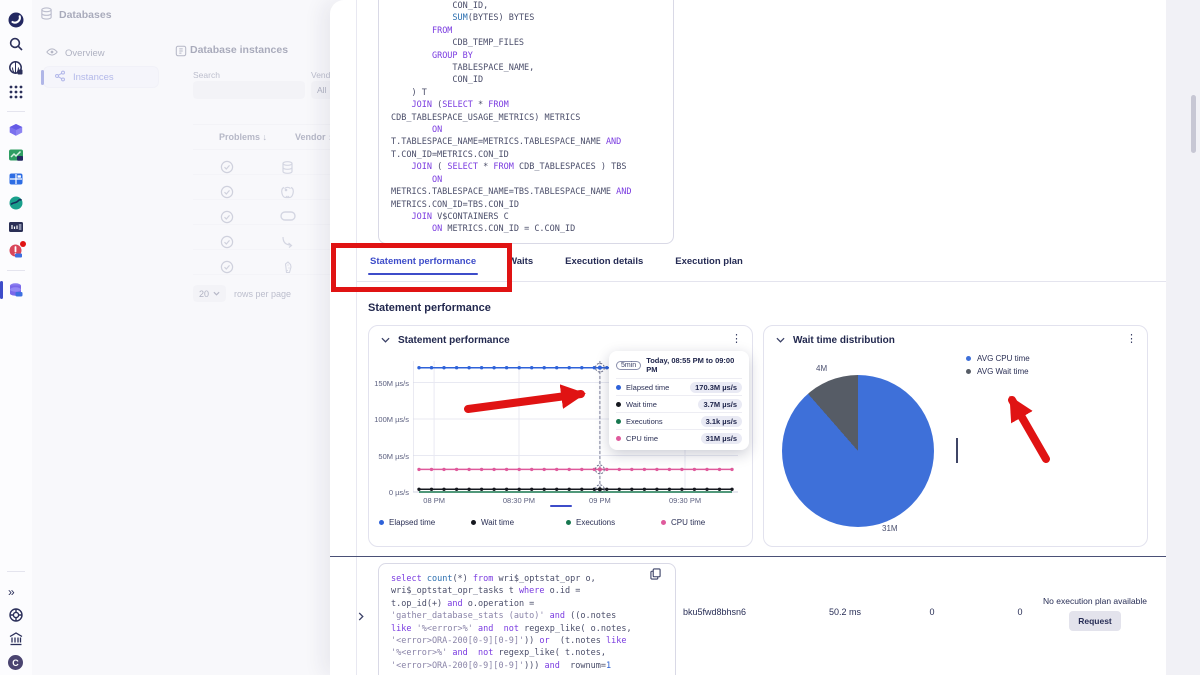 The width and height of the screenshot is (1200, 675). Describe the element at coordinates (320, 90) in the screenshot. I see `vendor-select` at that location.